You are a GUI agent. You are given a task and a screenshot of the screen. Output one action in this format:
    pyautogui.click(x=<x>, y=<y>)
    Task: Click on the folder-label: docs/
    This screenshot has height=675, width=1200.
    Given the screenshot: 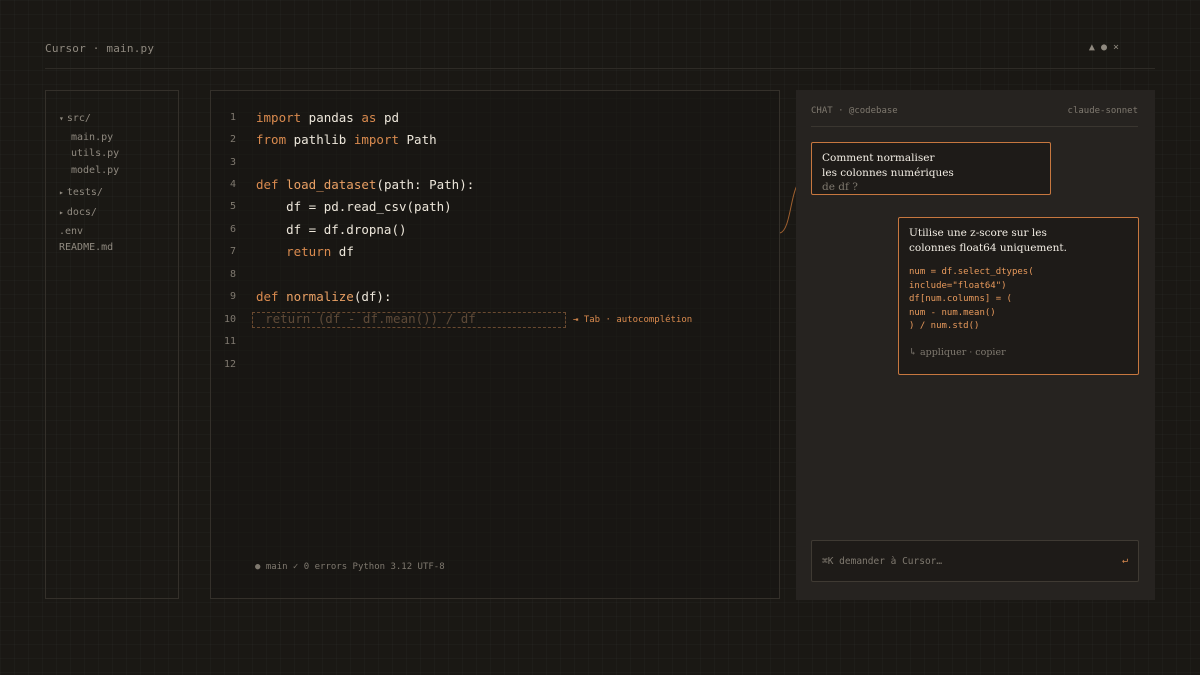 What is the action you would take?
    pyautogui.click(x=81, y=212)
    